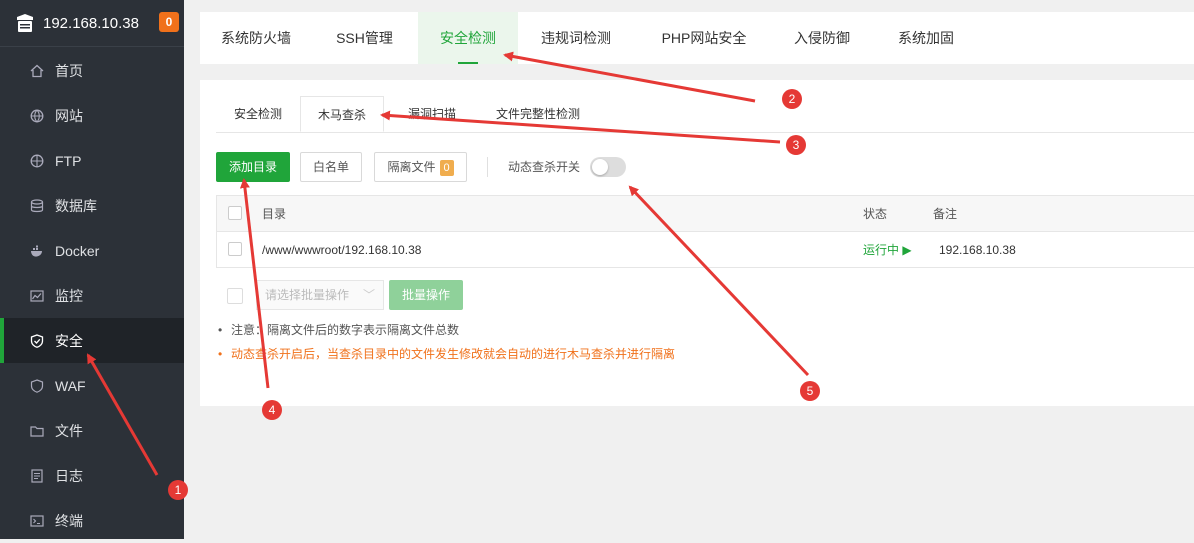 The image size is (1194, 543). I want to click on tab-banned-words: 违规词检测, so click(576, 38).